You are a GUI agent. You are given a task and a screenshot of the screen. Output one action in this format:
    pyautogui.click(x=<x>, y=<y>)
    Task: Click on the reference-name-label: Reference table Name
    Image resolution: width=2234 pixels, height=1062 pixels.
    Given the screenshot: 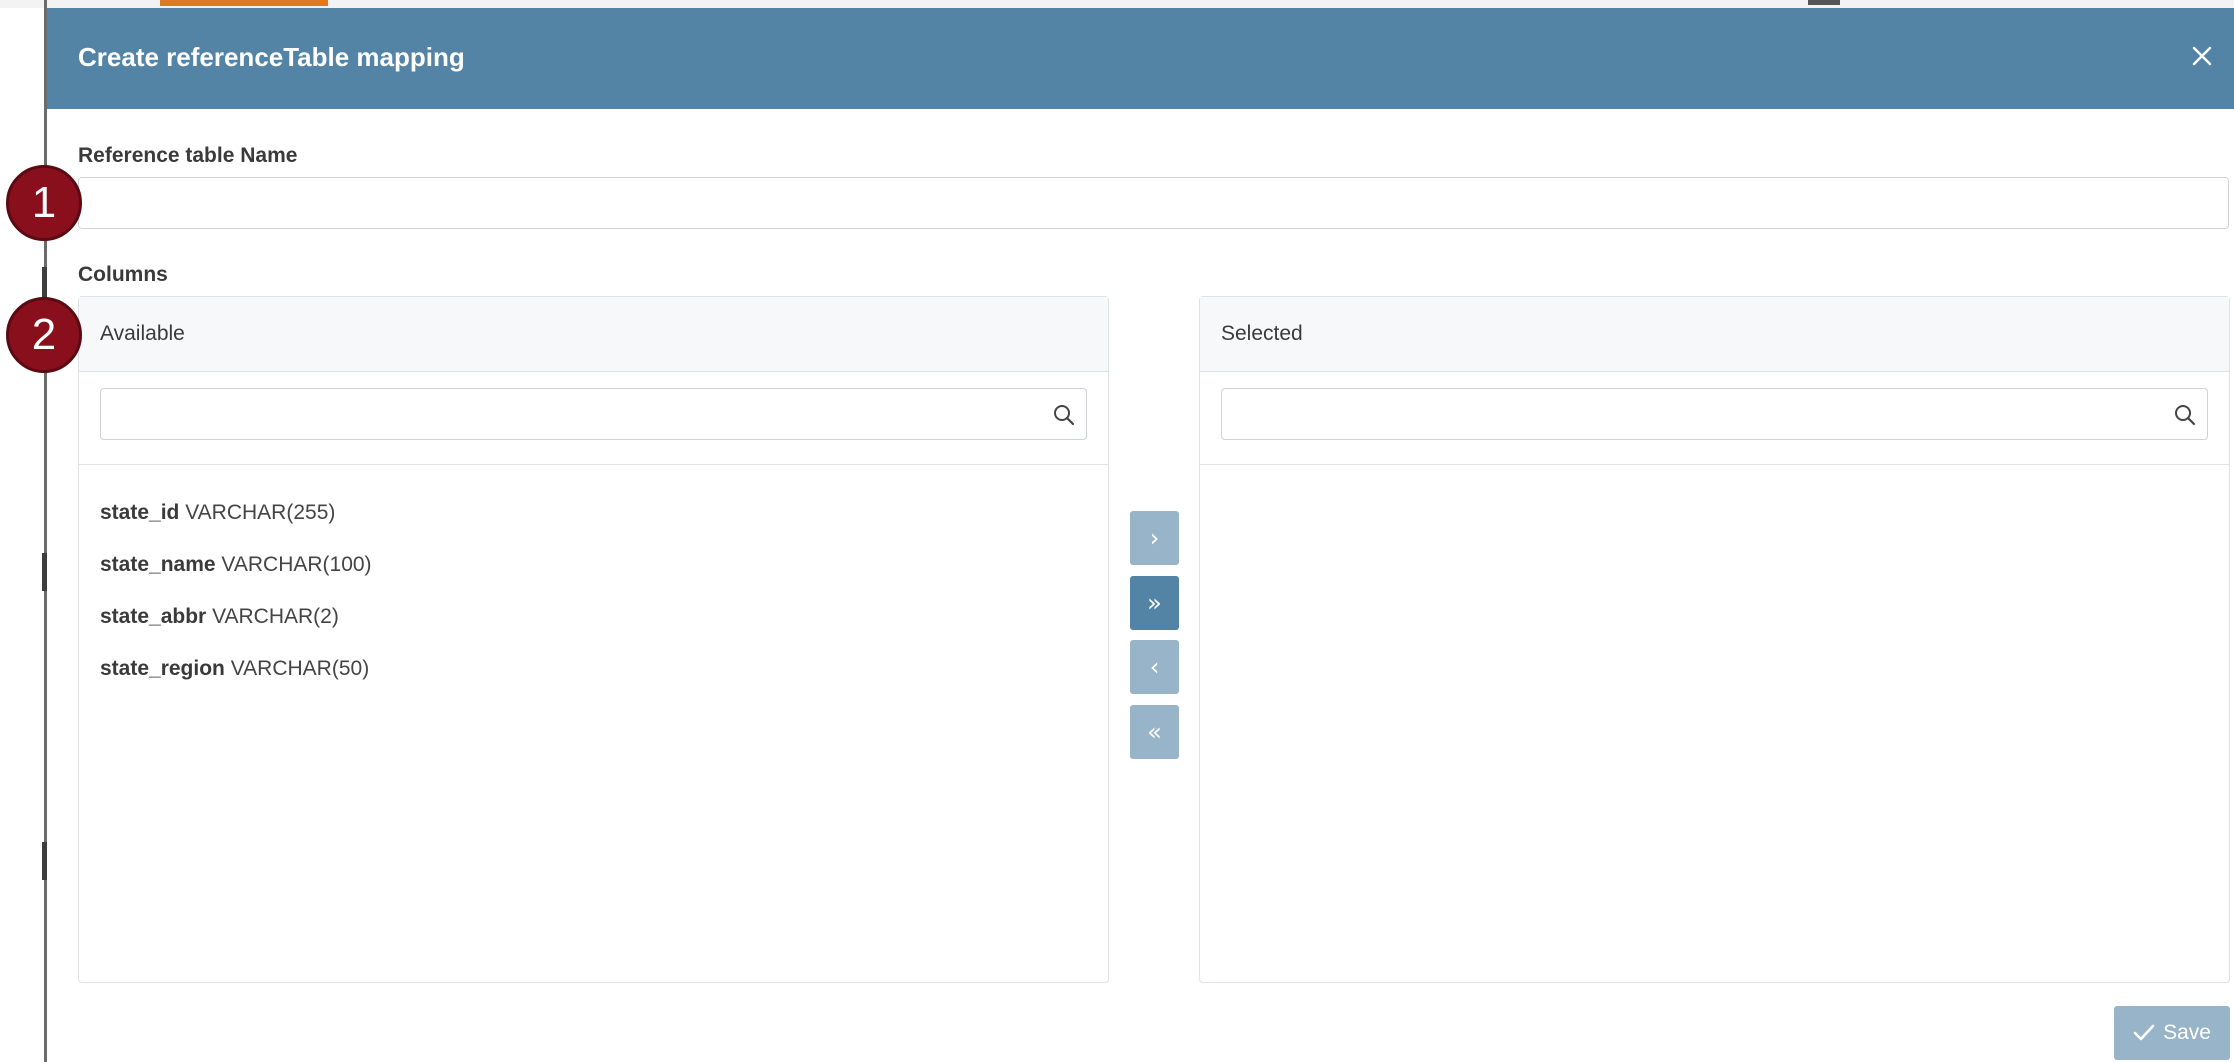 What is the action you would take?
    pyautogui.click(x=188, y=155)
    